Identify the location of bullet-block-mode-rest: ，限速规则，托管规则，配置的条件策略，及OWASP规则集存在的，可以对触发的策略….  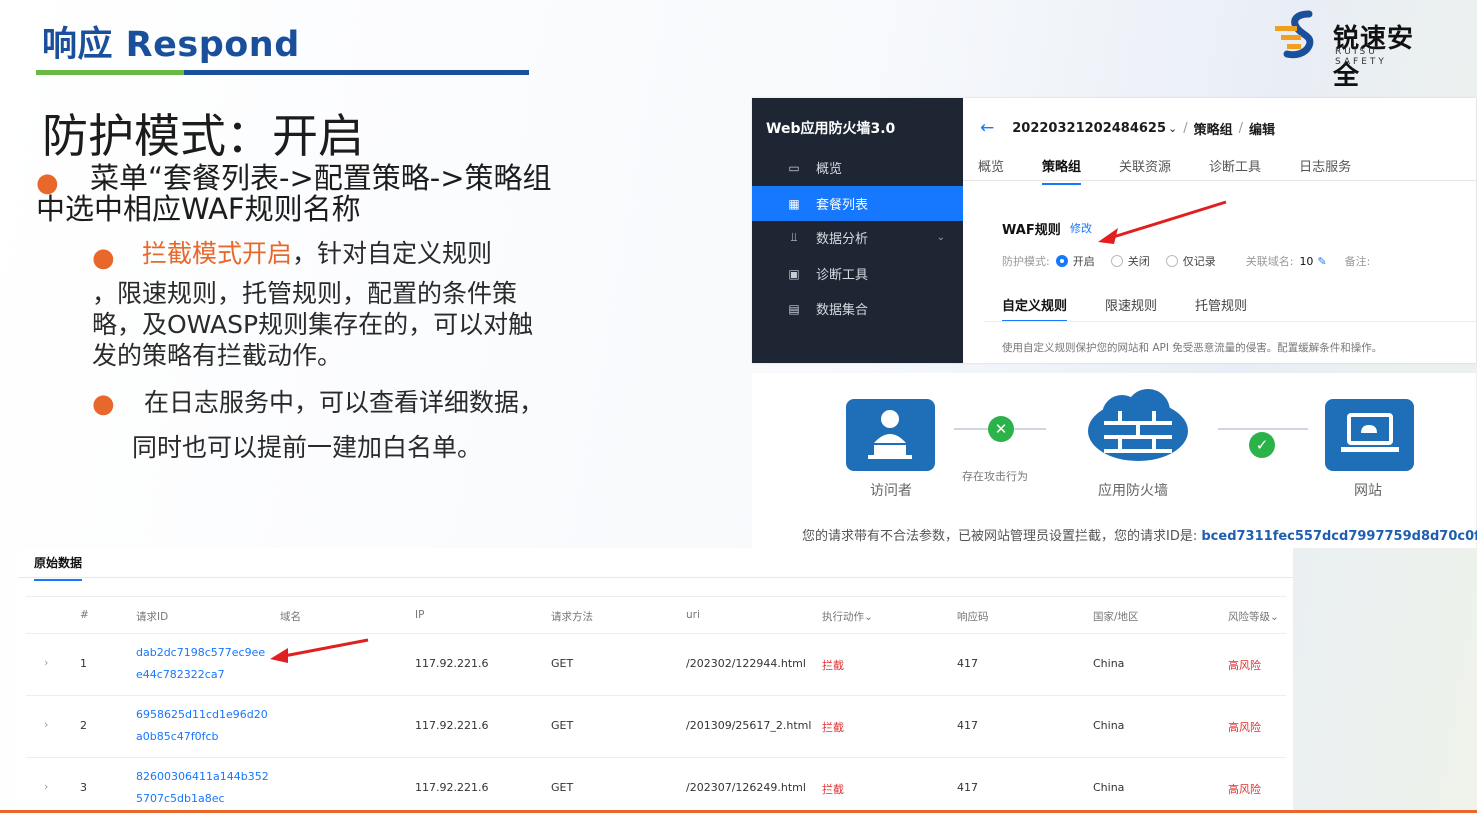
(313, 324).